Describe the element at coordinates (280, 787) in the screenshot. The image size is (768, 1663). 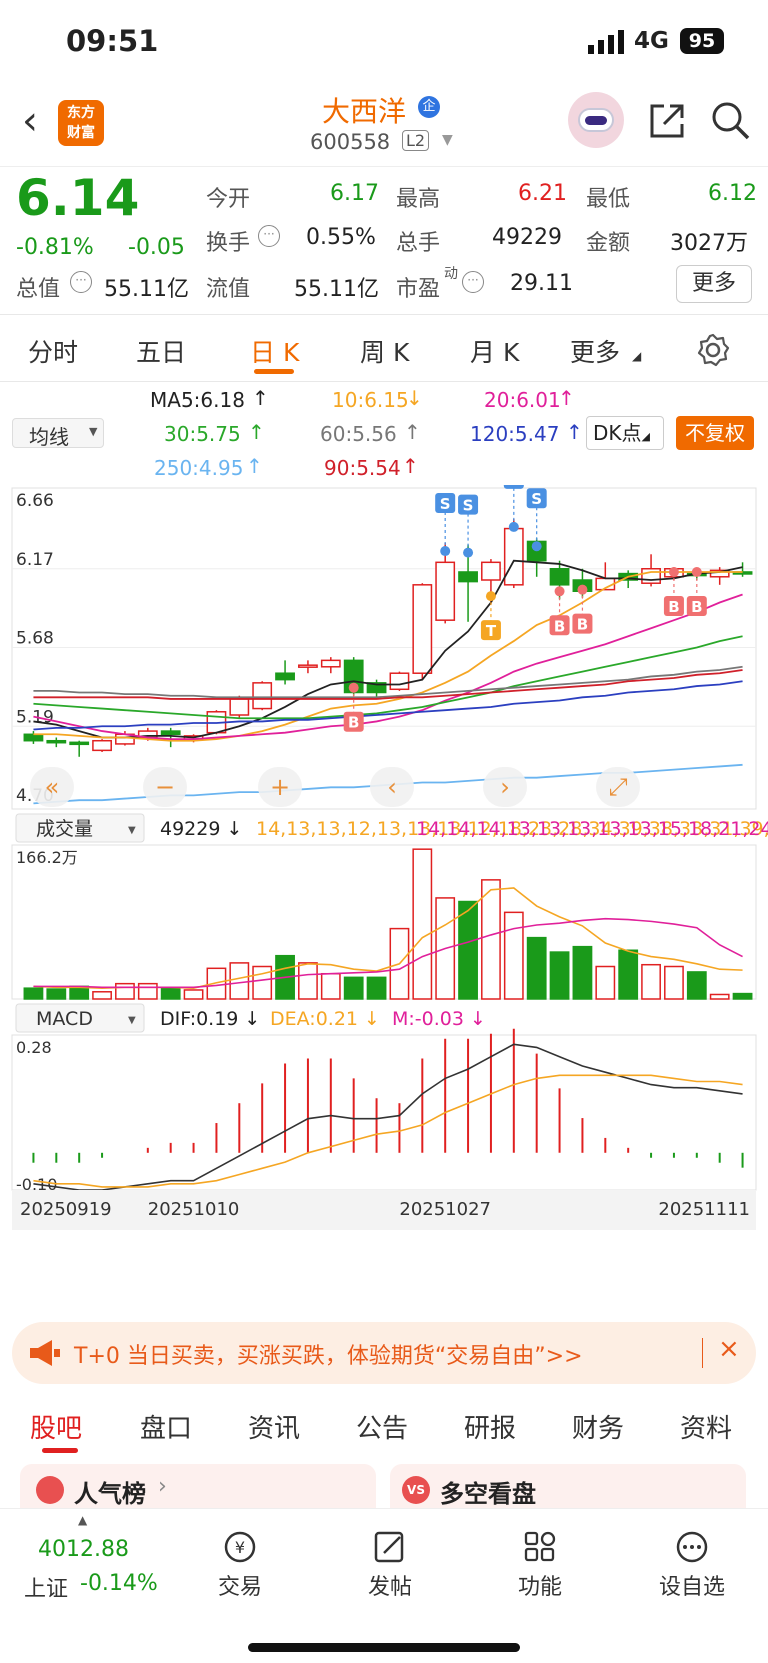
I see `chart-control-2: +` at that location.